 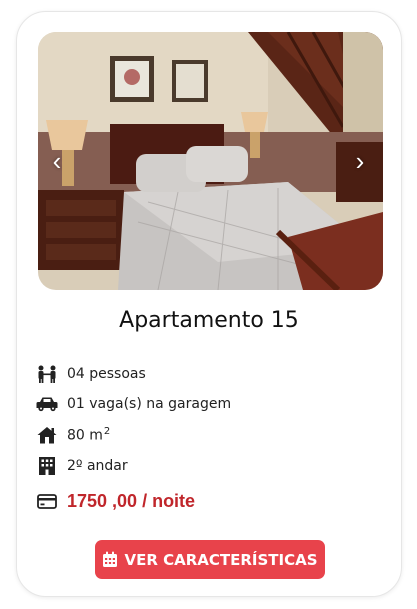 I want to click on house-icon, so click(x=47, y=435).